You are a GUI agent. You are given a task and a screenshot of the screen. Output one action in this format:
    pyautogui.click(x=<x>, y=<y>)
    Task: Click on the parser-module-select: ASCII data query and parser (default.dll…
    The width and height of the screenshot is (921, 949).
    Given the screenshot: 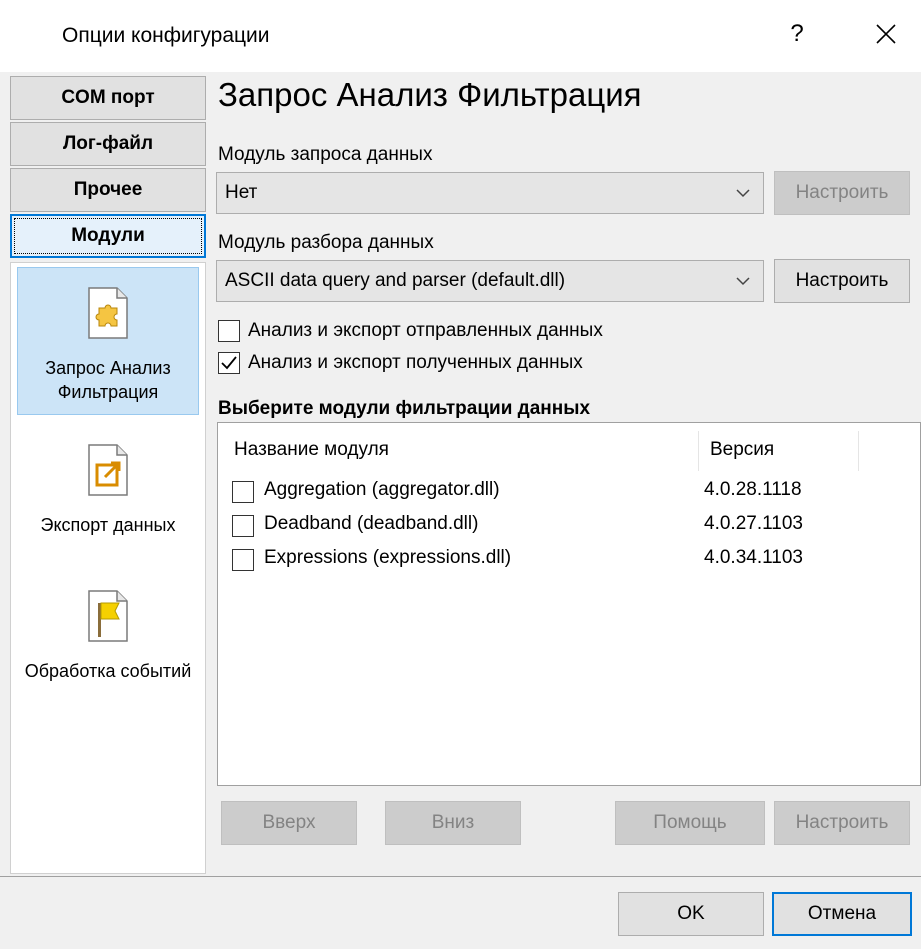 What is the action you would take?
    pyautogui.click(x=490, y=281)
    